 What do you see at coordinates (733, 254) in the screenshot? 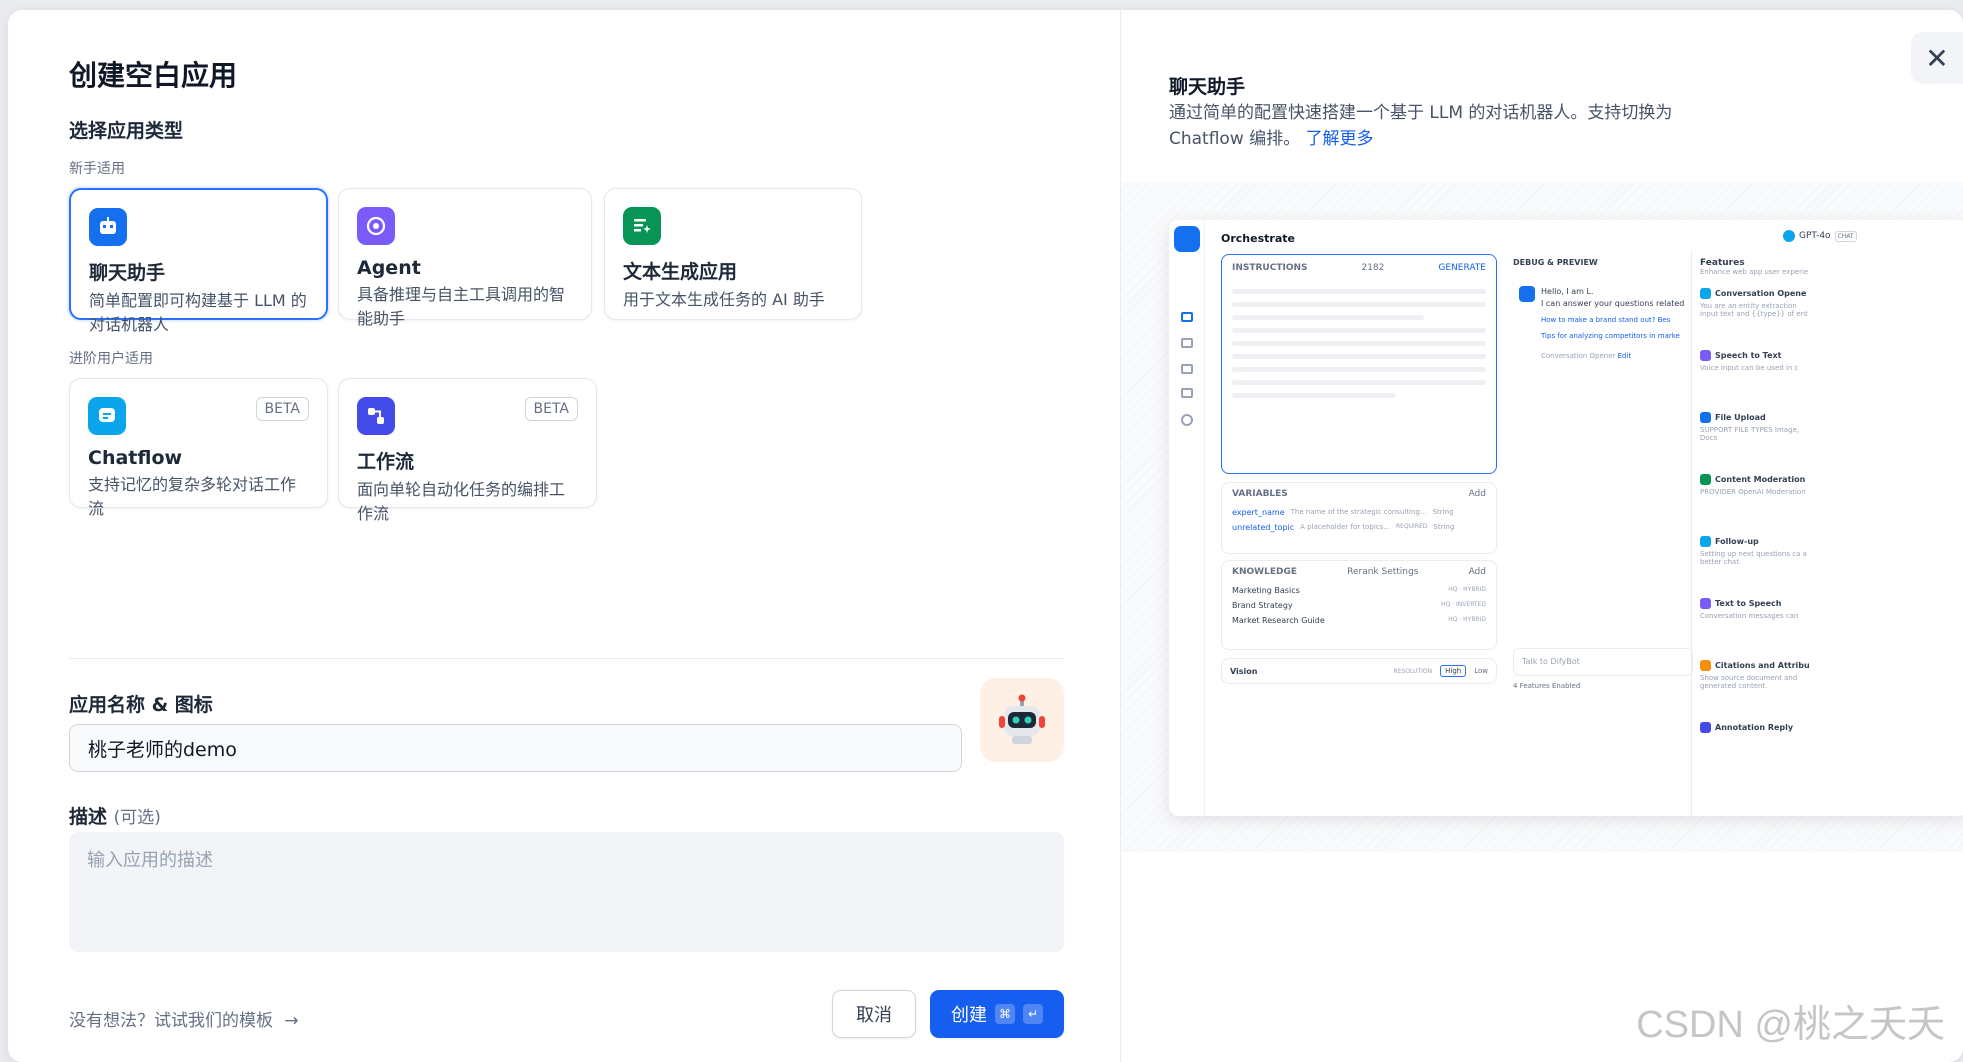
I see `app-type-card-text-generation: 文本生成应用 用于文本生成任务的 AI 助手` at bounding box center [733, 254].